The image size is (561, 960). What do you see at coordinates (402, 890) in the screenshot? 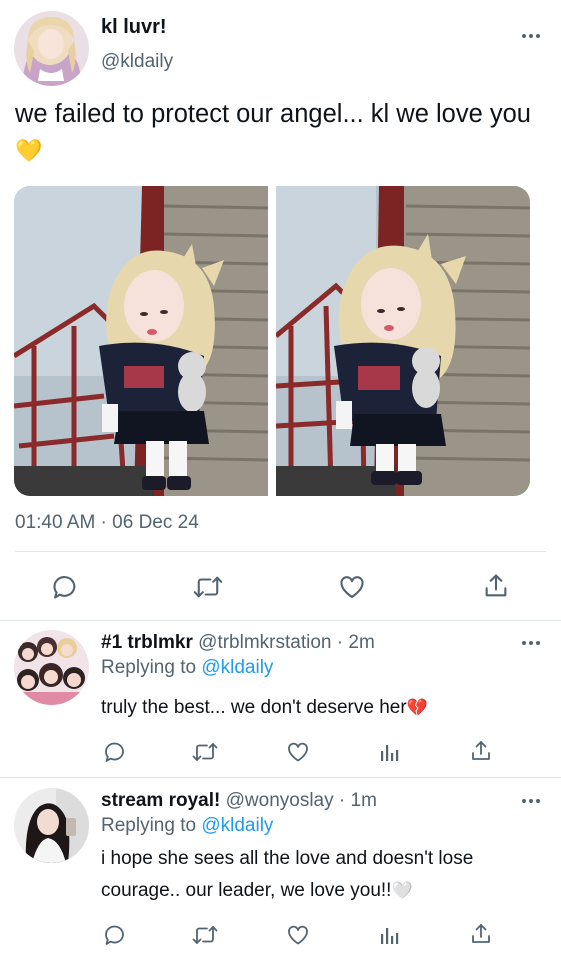
I see `white-heart-emoji: 🤍` at bounding box center [402, 890].